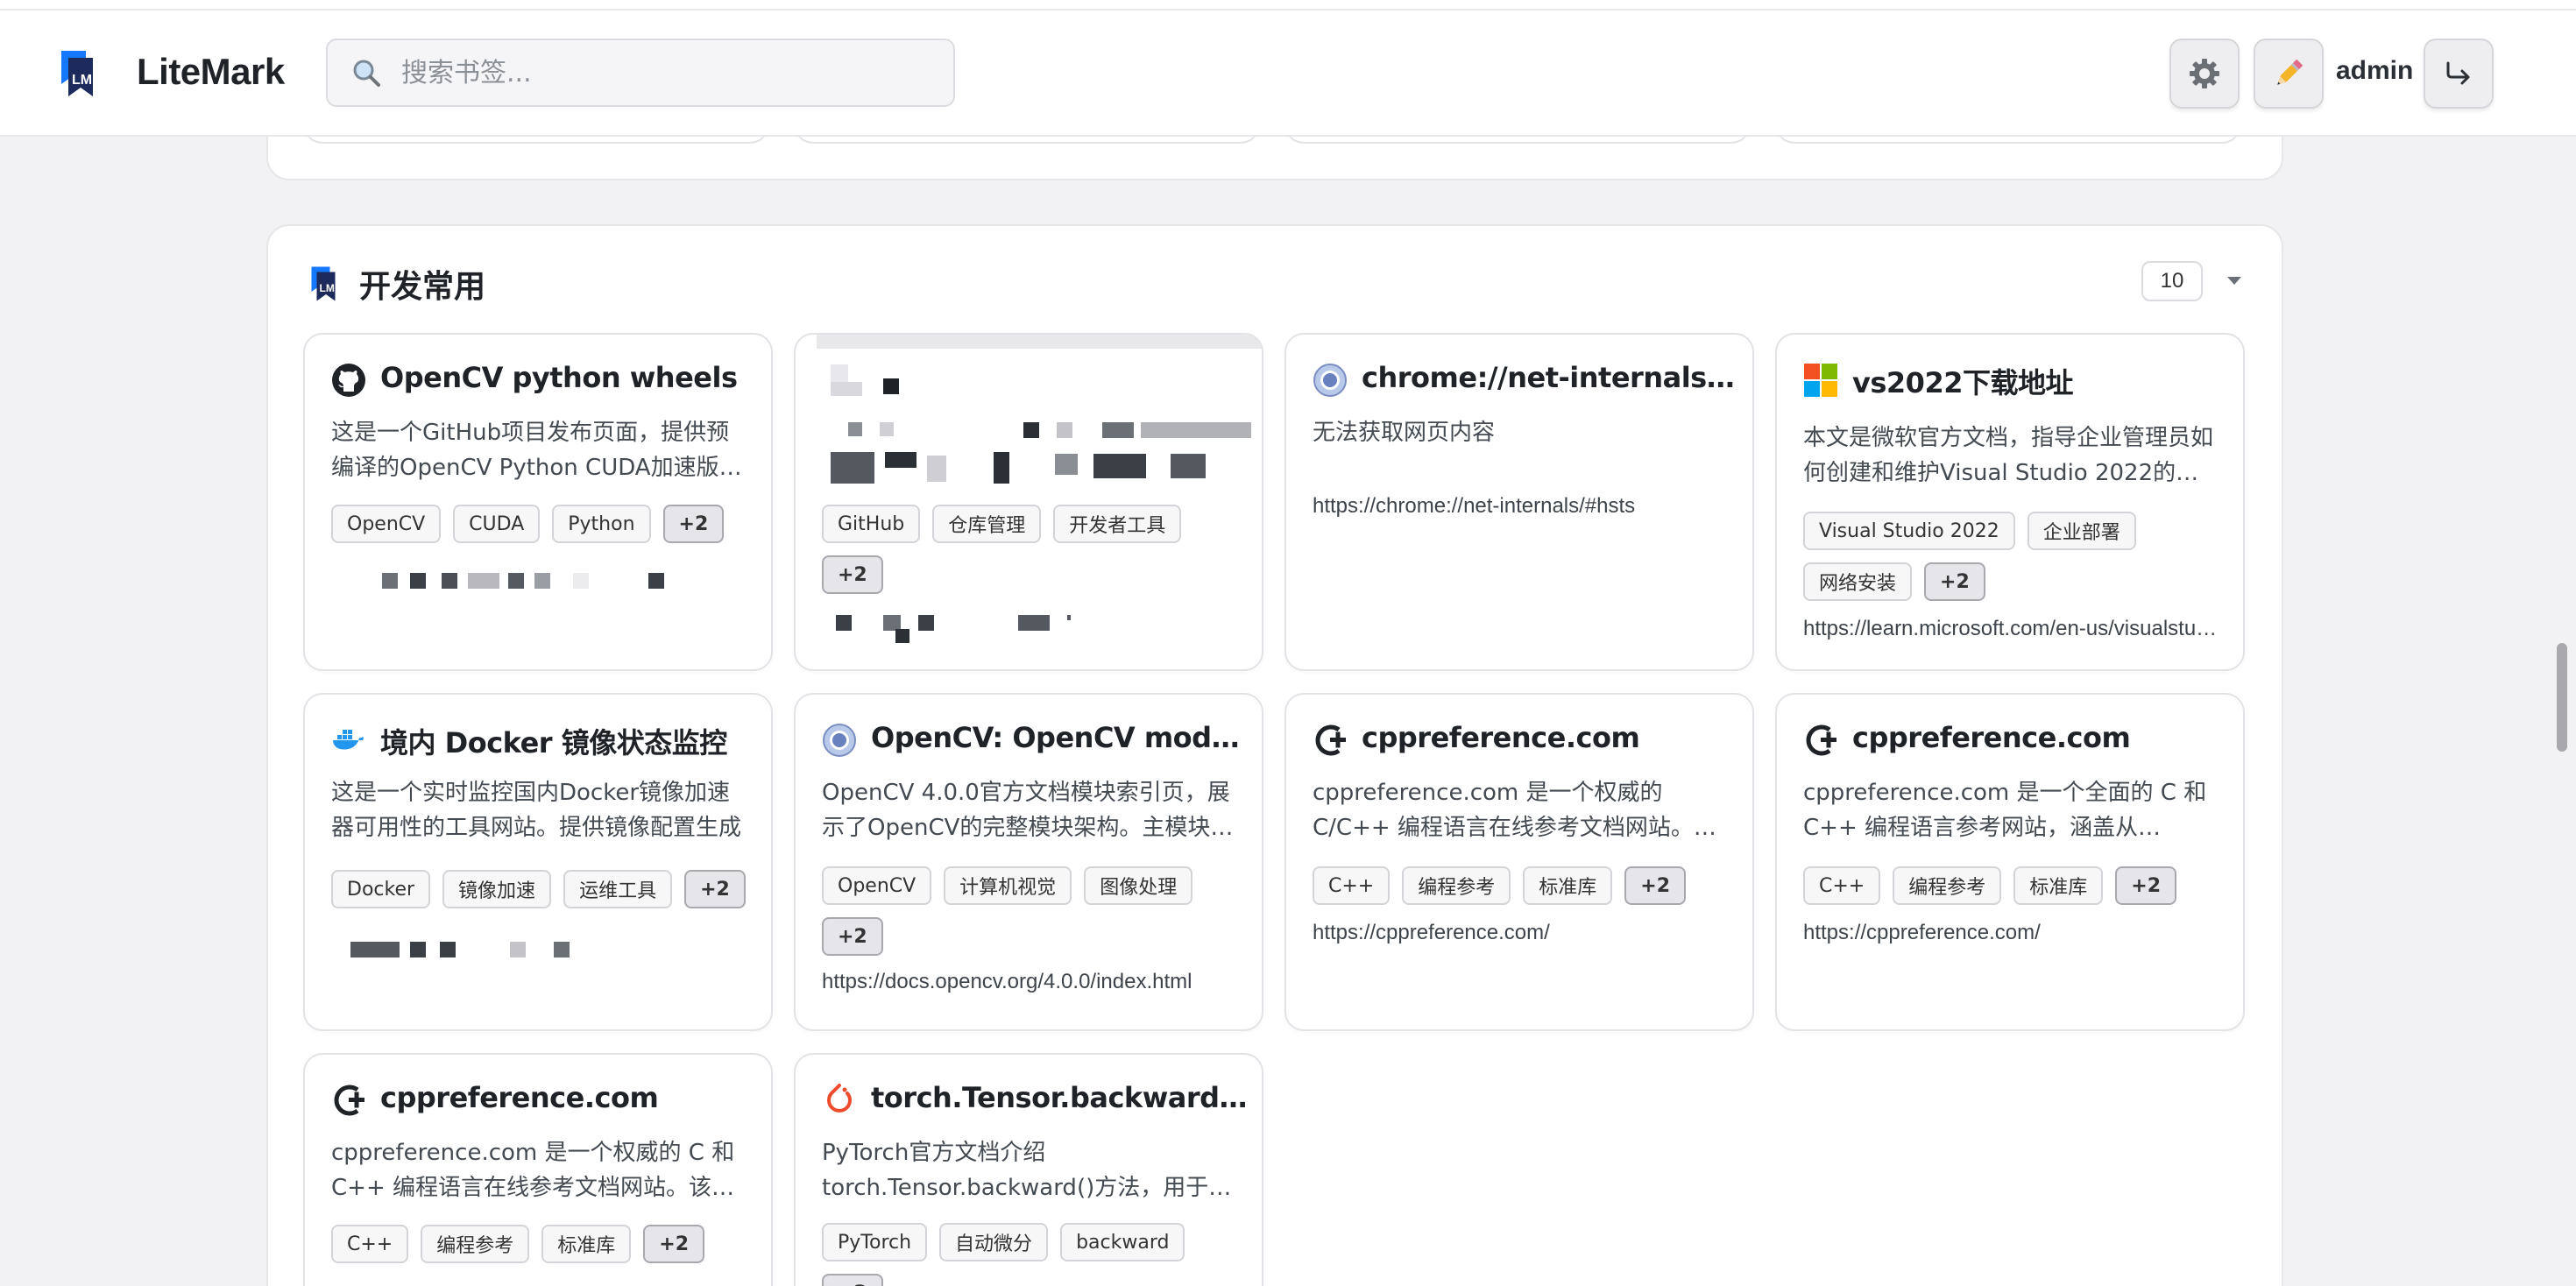 This screenshot has height=1286, width=2576. What do you see at coordinates (1550, 378) in the screenshot?
I see `card-title: chrome://net-internals/#hsts` at bounding box center [1550, 378].